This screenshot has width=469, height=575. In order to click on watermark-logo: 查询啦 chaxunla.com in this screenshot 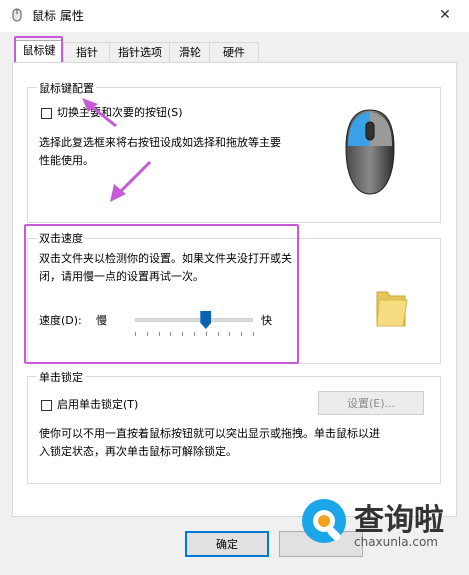, I will do `click(378, 524)`.